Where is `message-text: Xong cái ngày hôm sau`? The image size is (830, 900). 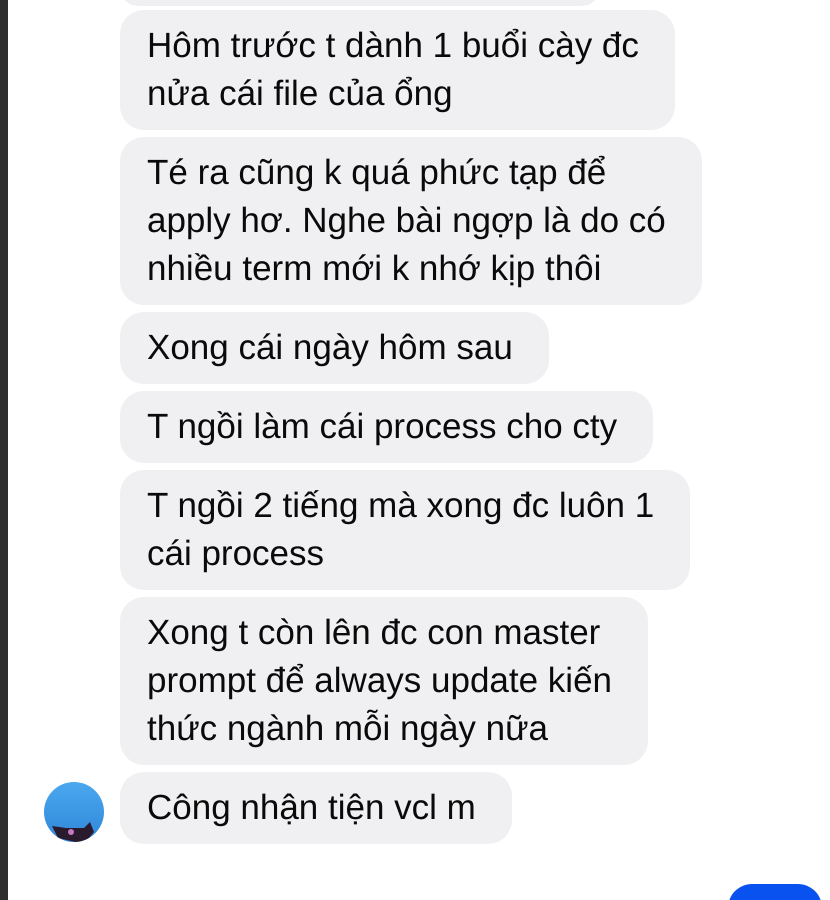
message-text: Xong cái ngày hôm sau is located at coordinates (330, 348).